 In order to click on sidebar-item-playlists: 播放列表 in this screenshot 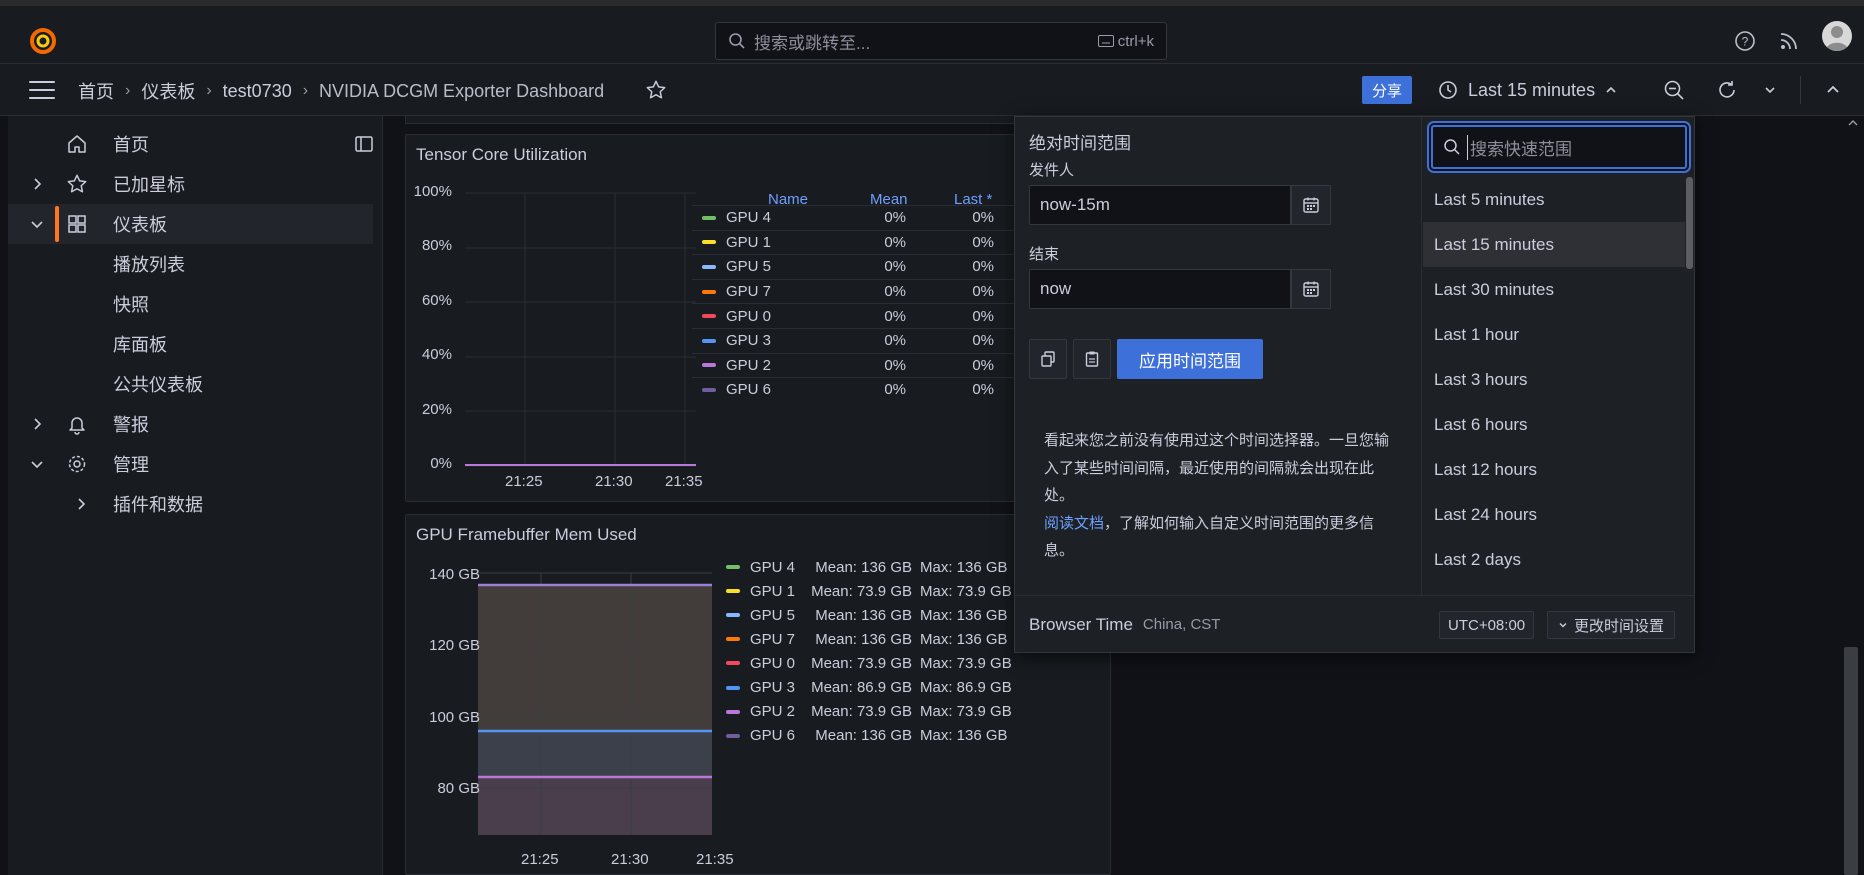, I will do `click(190, 264)`.